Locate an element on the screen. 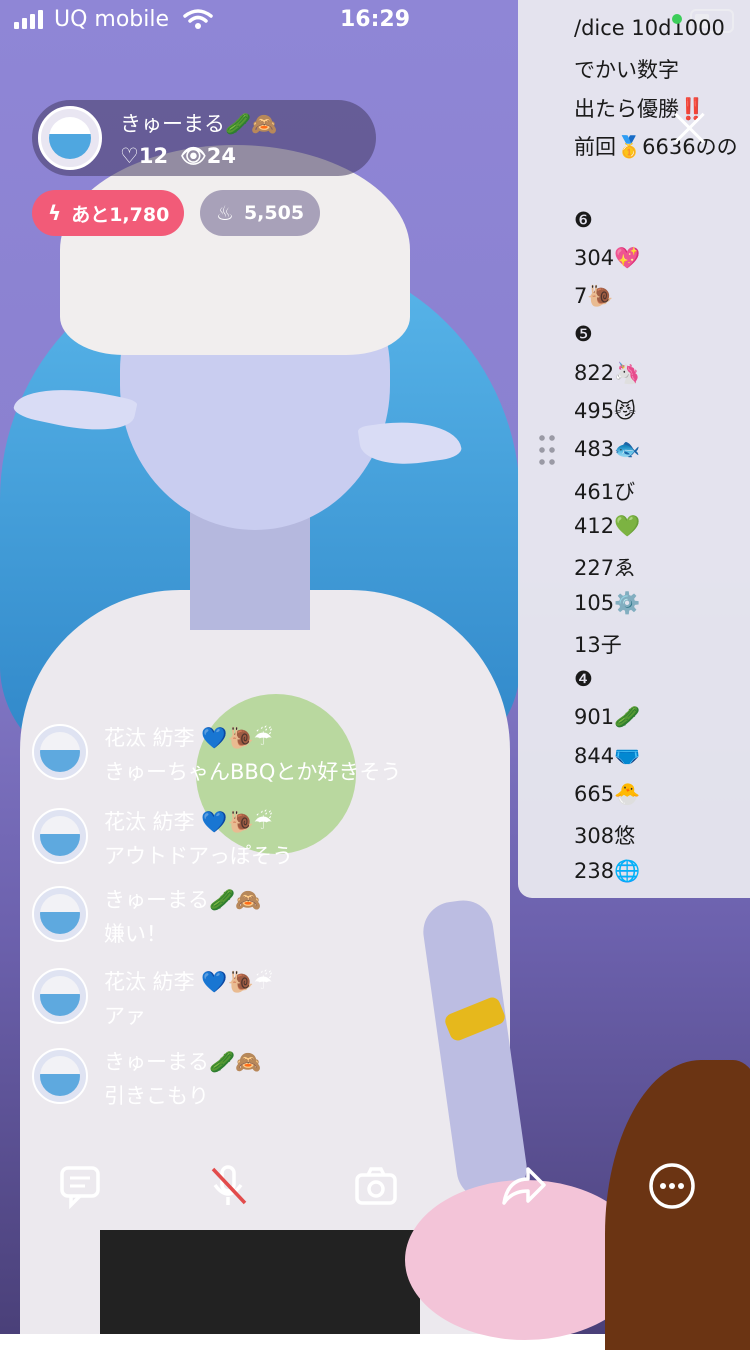  dice-panel-line: 822🦄 is located at coordinates (607, 372).